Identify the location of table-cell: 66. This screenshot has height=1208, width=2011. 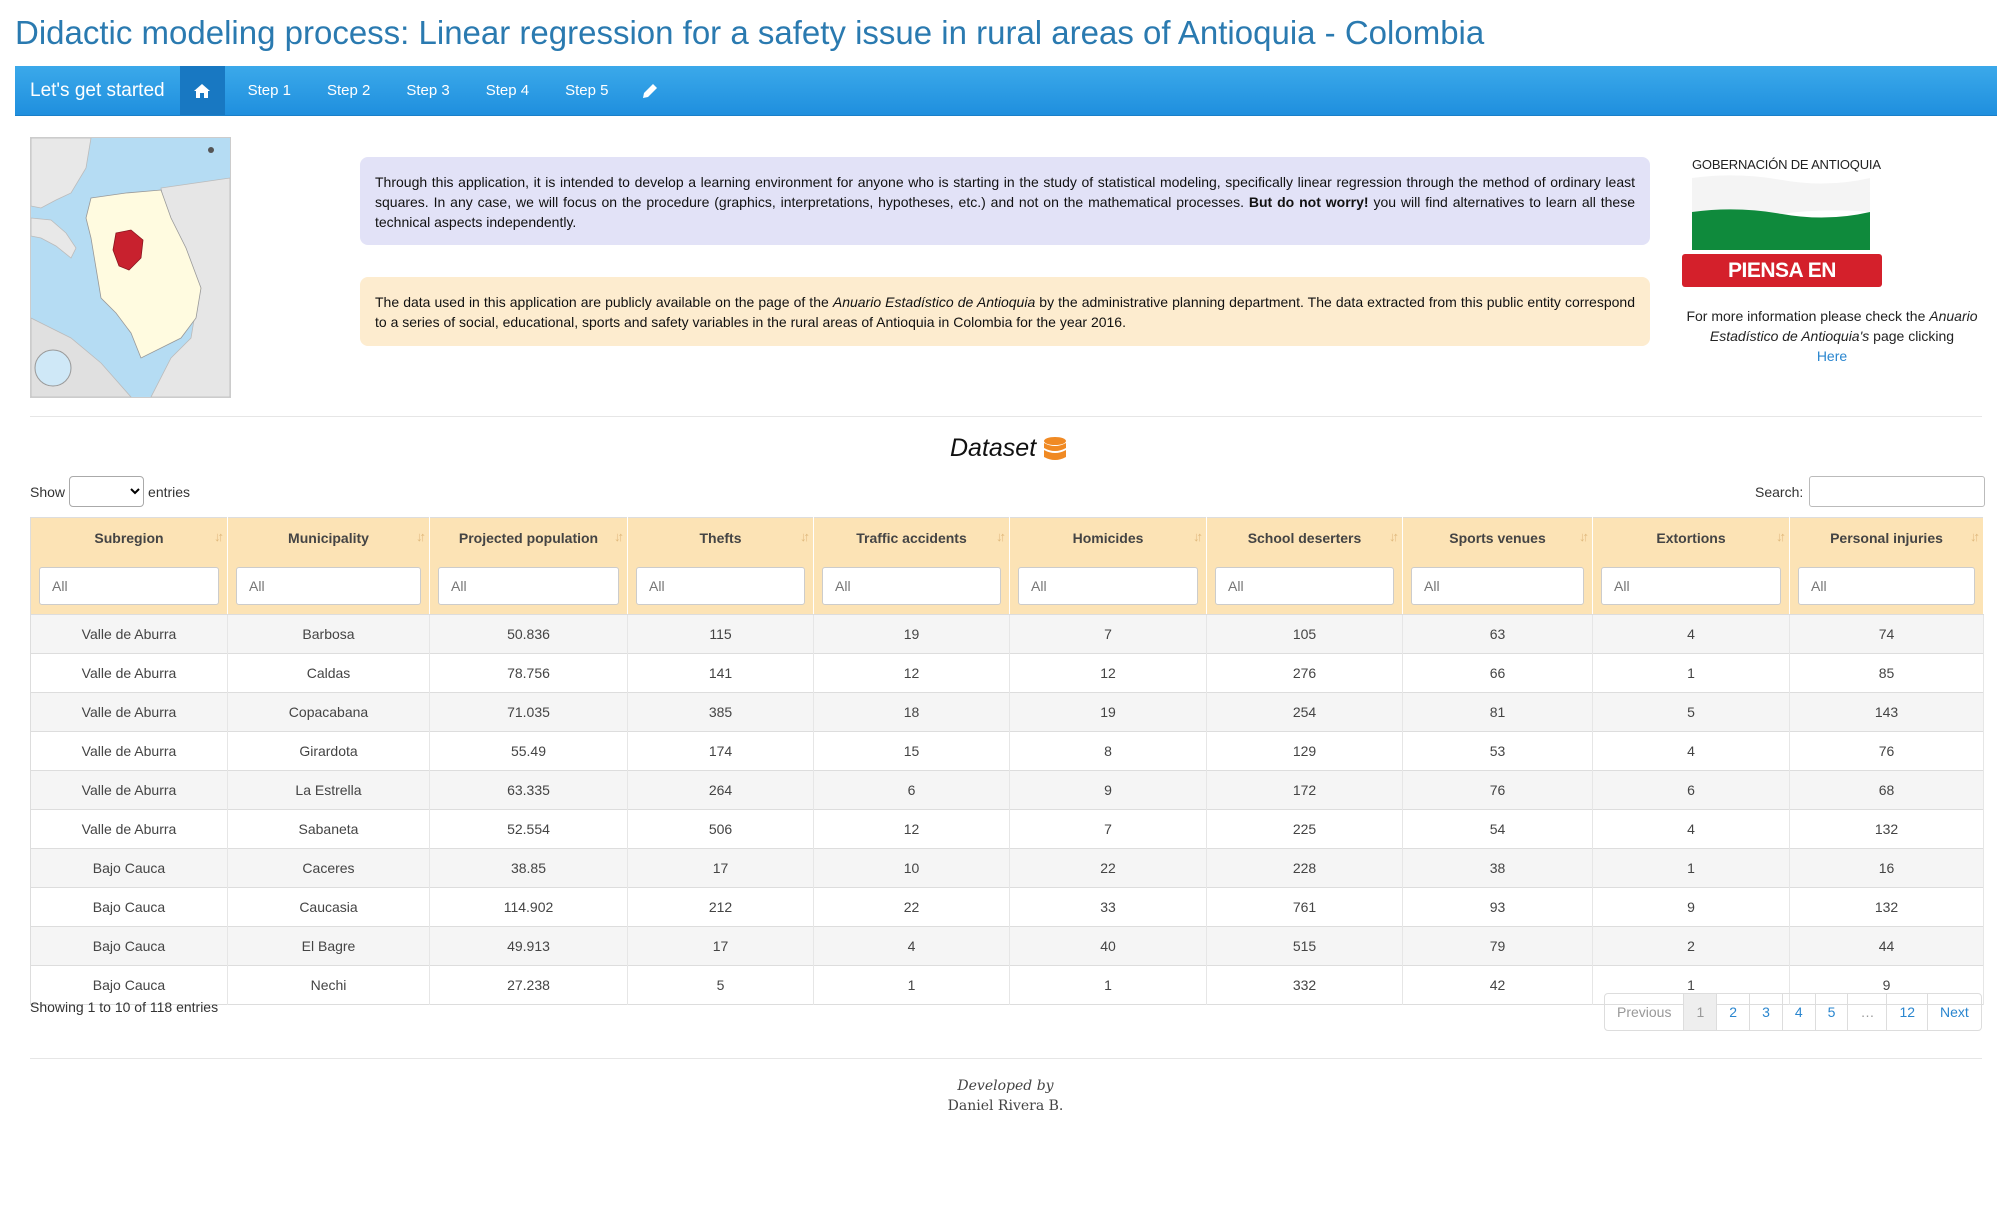
(1497, 673).